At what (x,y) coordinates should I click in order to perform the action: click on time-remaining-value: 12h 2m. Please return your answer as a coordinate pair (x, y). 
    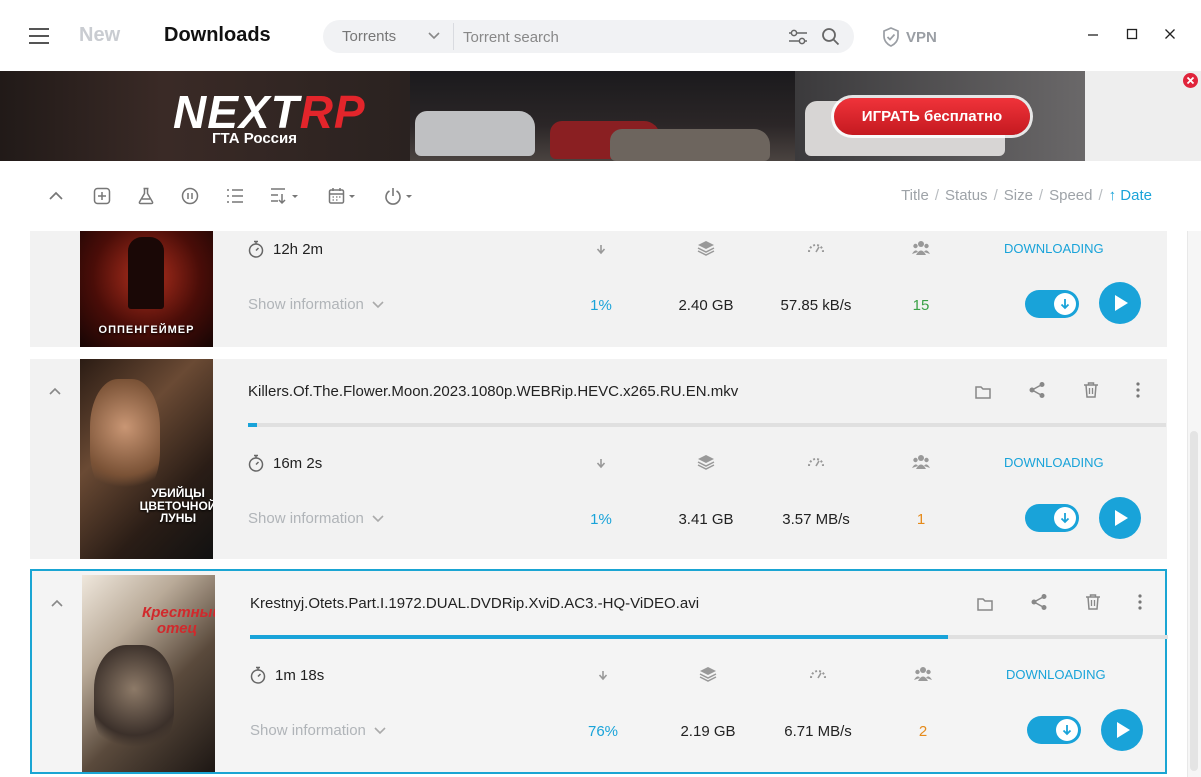
    Looking at the image, I should click on (298, 249).